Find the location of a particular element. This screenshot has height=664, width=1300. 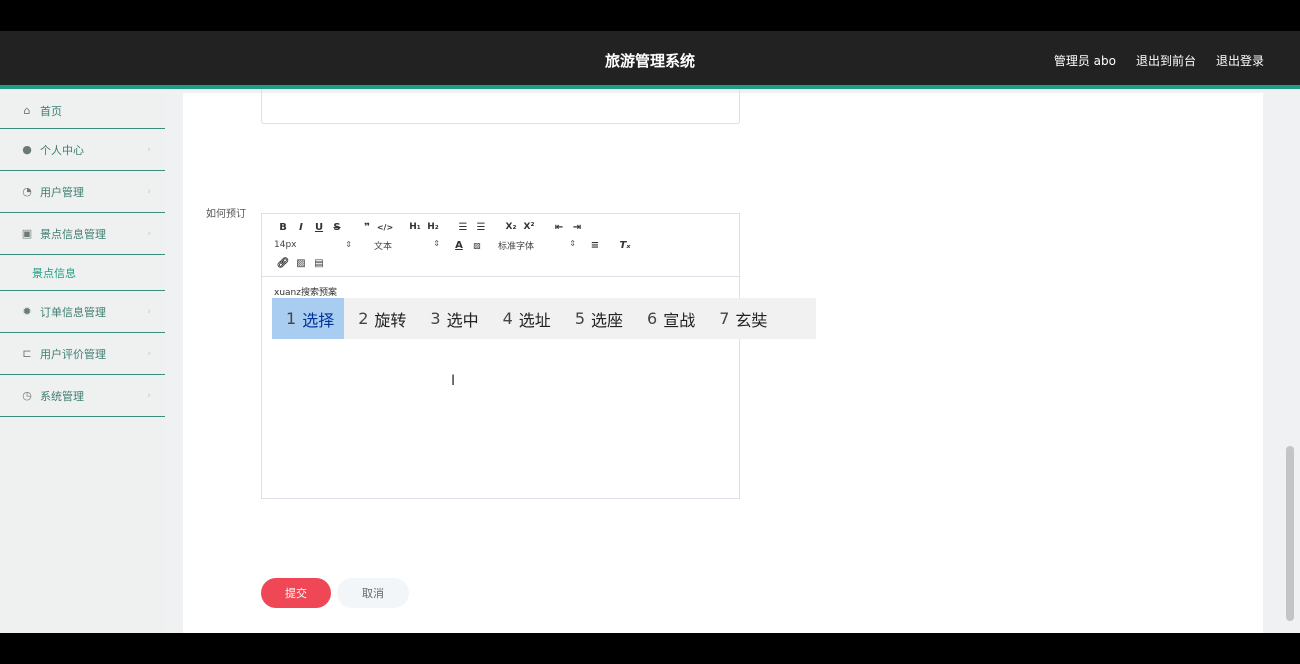

ime-candidate-number: 7 is located at coordinates (724, 318).